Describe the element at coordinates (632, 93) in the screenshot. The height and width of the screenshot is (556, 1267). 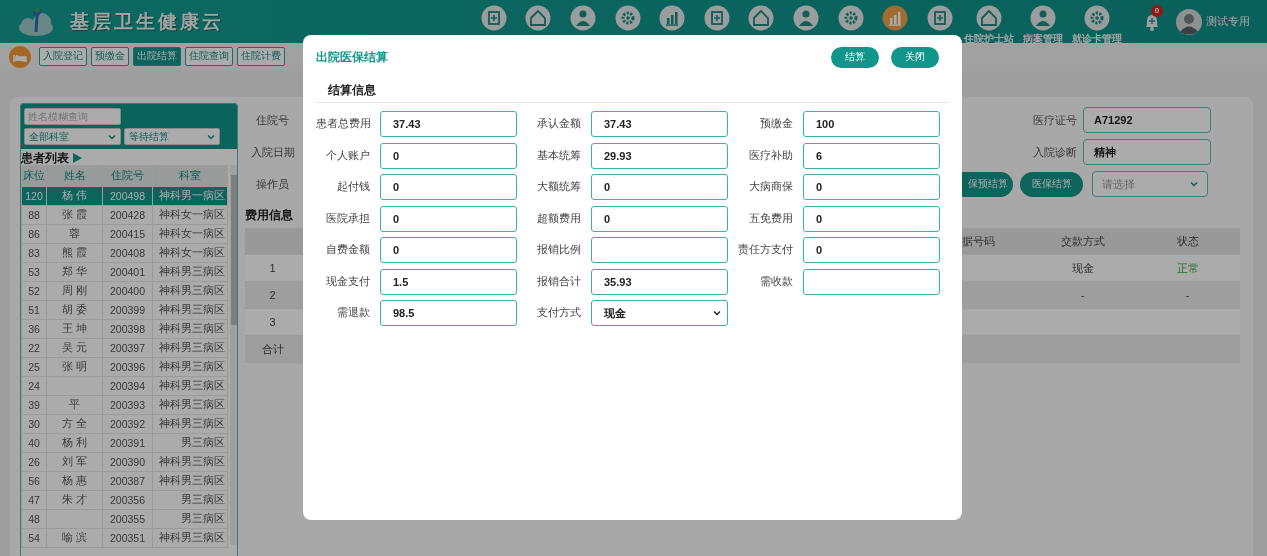
I see `section-title: 结算信息` at that location.